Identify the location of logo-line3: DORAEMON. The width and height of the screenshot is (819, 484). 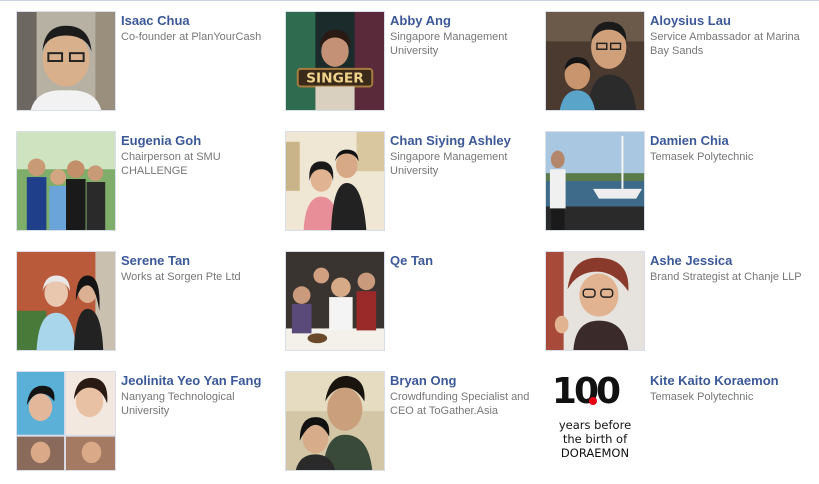
(595, 453).